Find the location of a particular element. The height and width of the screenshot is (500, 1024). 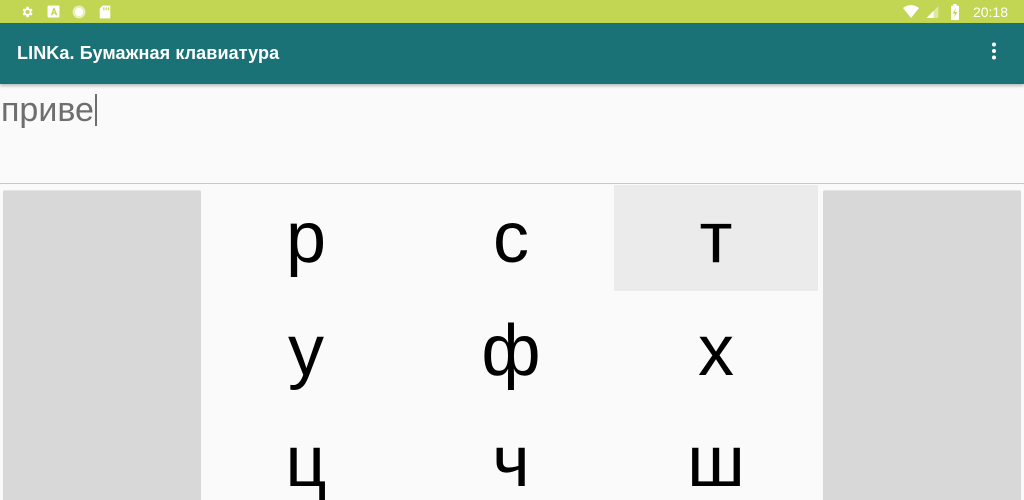

text-cursor is located at coordinates (95, 110).